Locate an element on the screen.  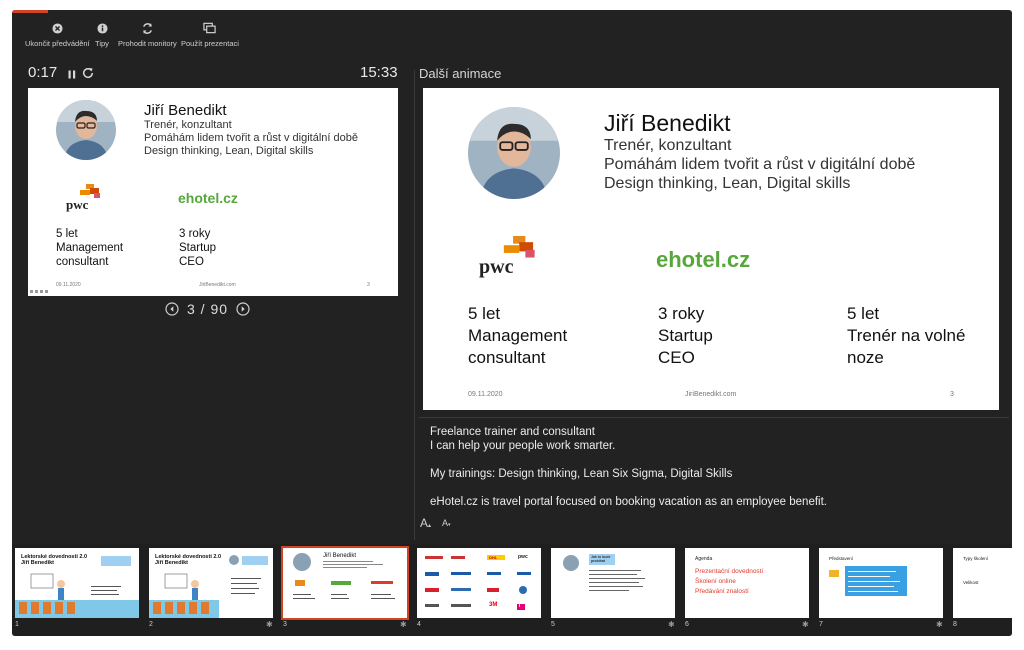
page-indicator: 3 / 90 is located at coordinates (208, 309).